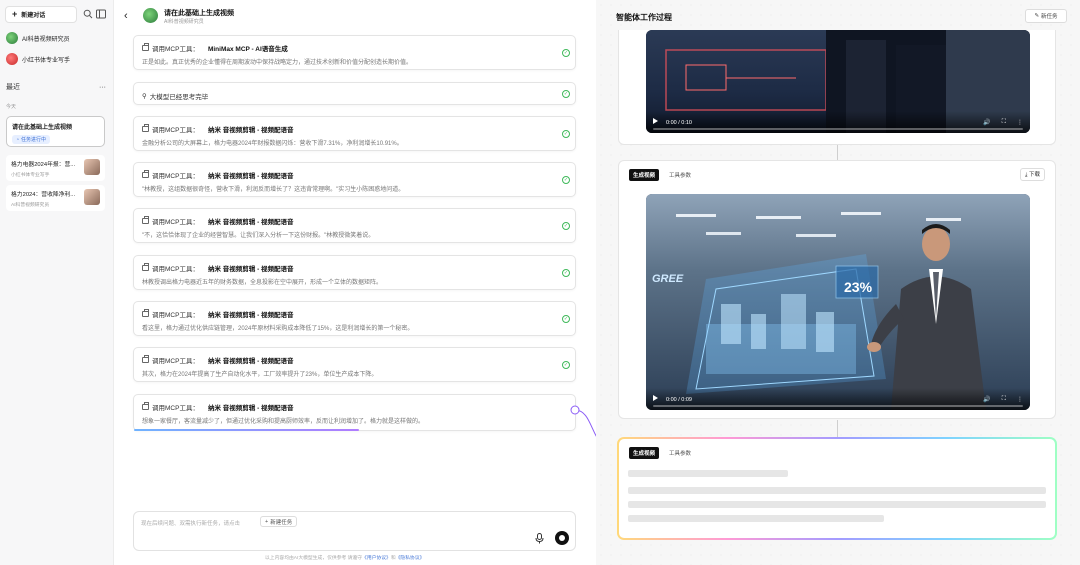 This screenshot has width=1080, height=565. What do you see at coordinates (126, 16) in the screenshot?
I see `back-arrow-icon: ‹` at bounding box center [126, 16].